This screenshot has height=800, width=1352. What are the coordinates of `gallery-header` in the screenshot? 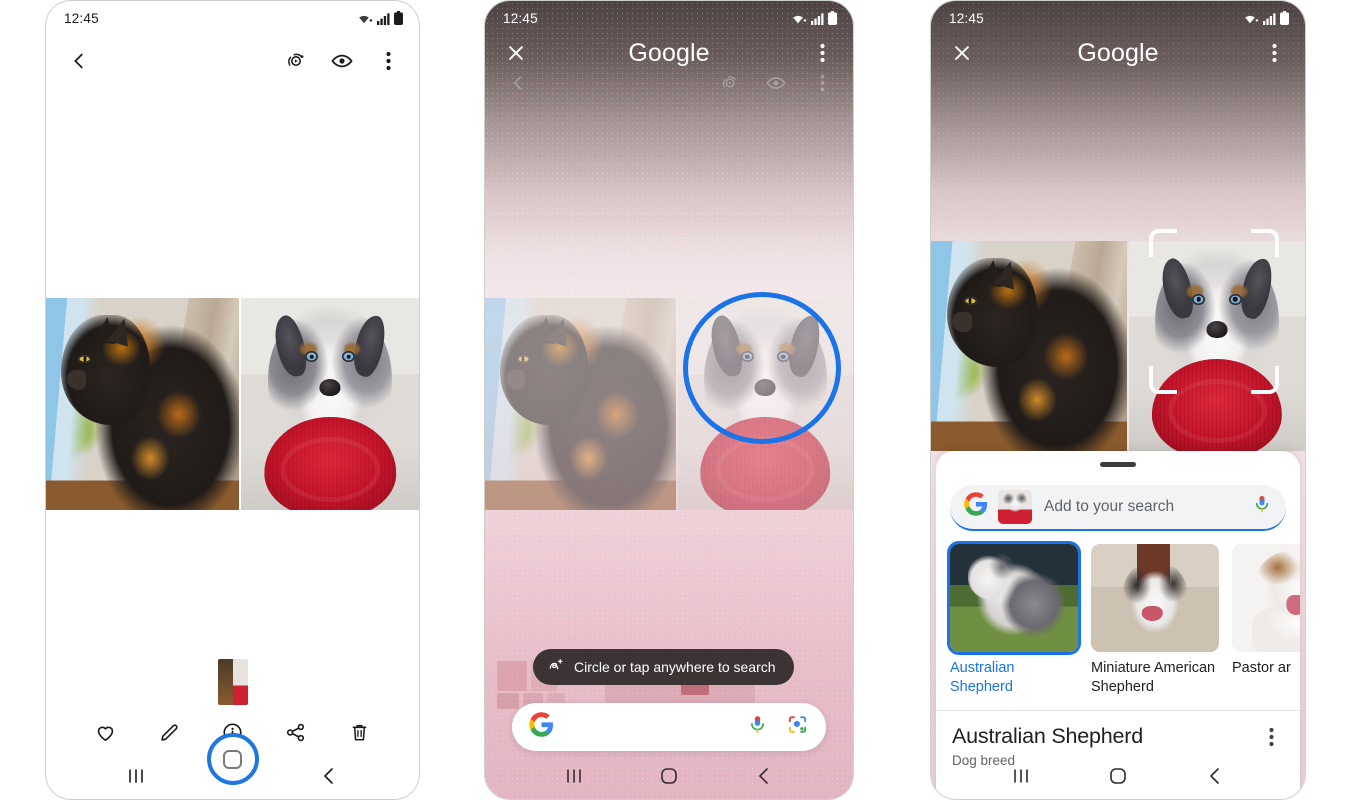 It's located at (232, 61).